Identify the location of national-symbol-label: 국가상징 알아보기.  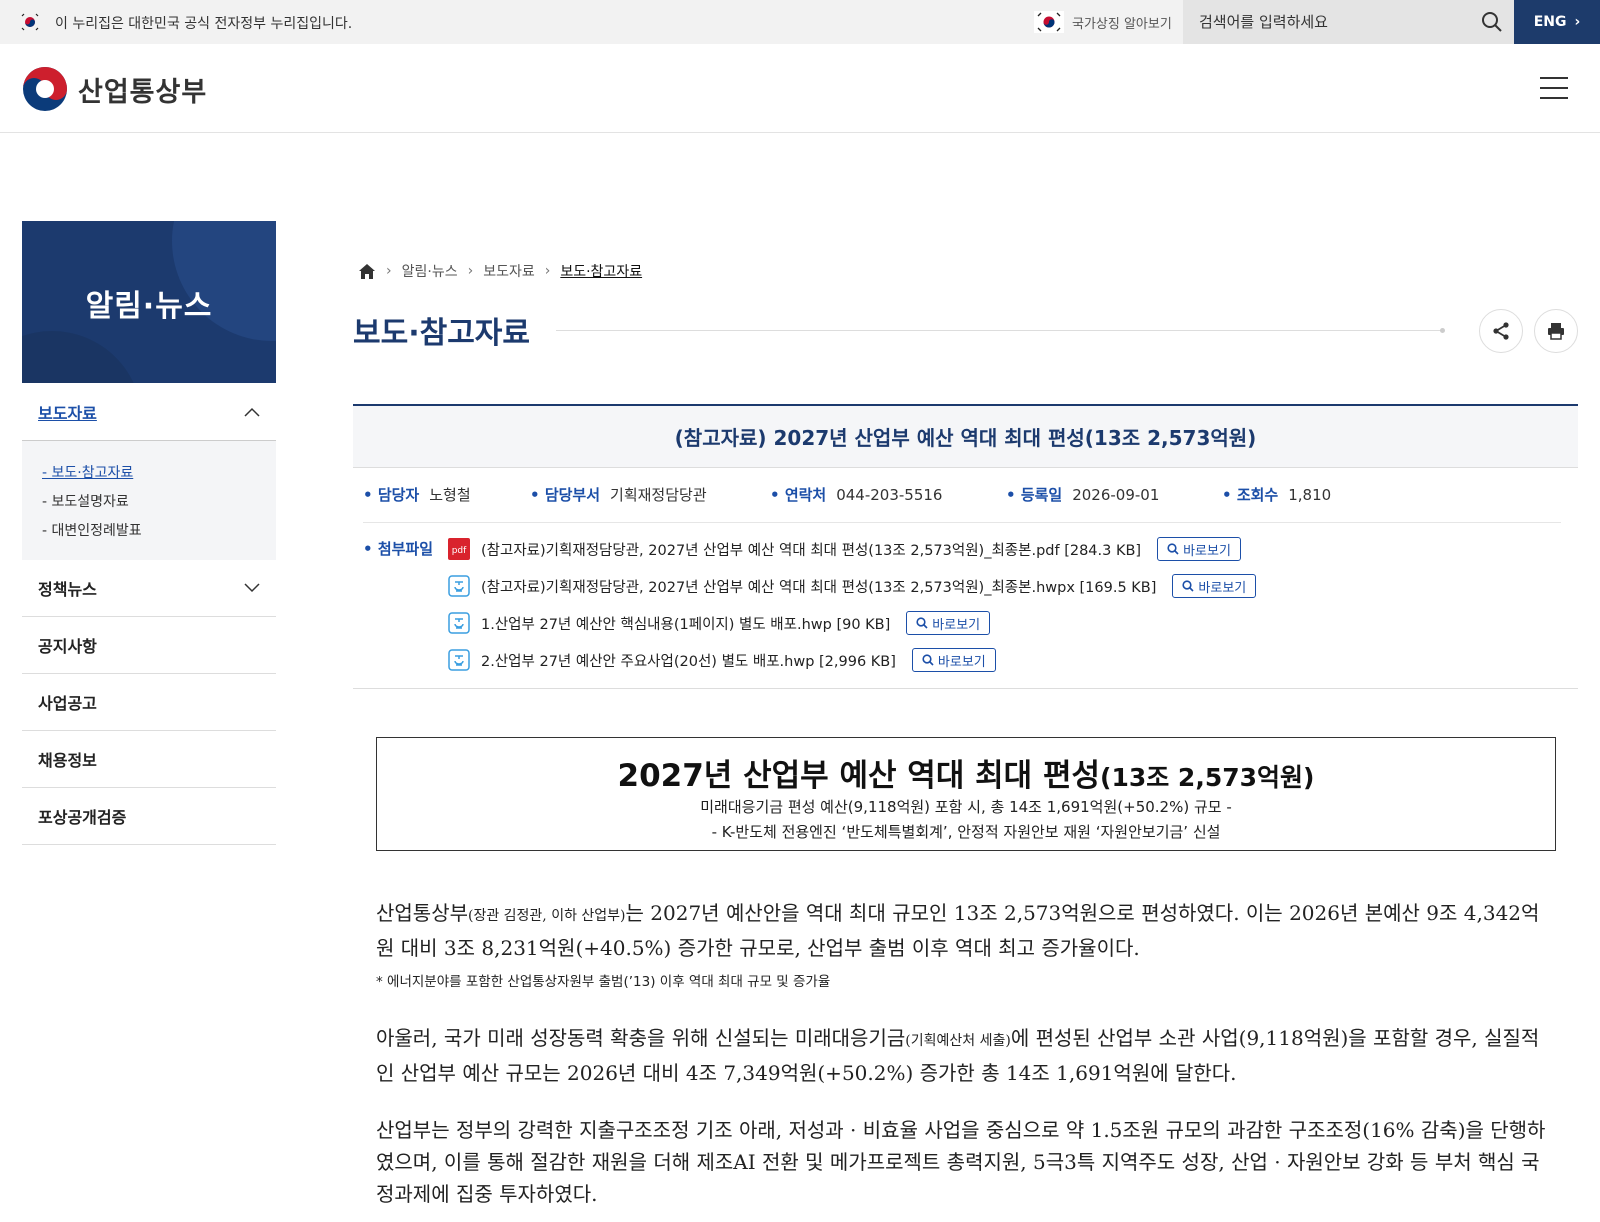
(1122, 24).